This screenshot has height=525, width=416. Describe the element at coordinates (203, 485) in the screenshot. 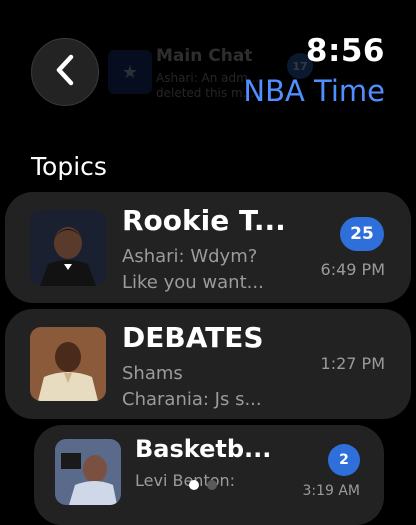

I see `page-indicator` at that location.